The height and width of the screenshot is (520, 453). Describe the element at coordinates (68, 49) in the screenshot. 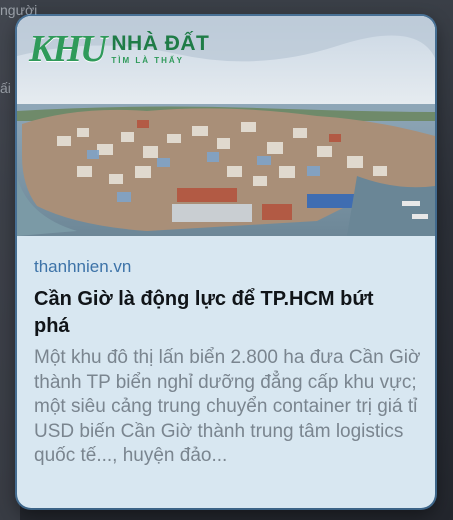

I see `logo-mark: KHU` at that location.